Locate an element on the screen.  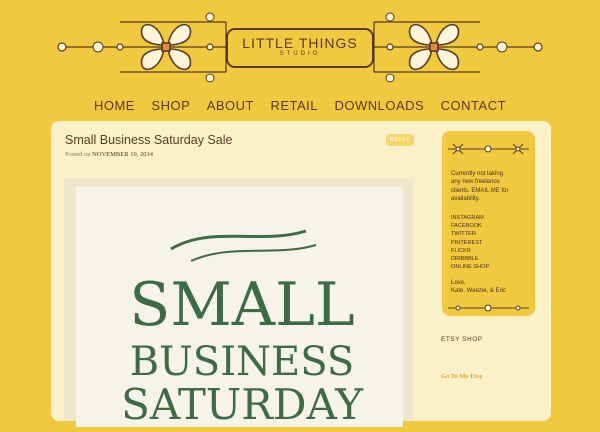
reply-button: REPLY is located at coordinates (400, 140).